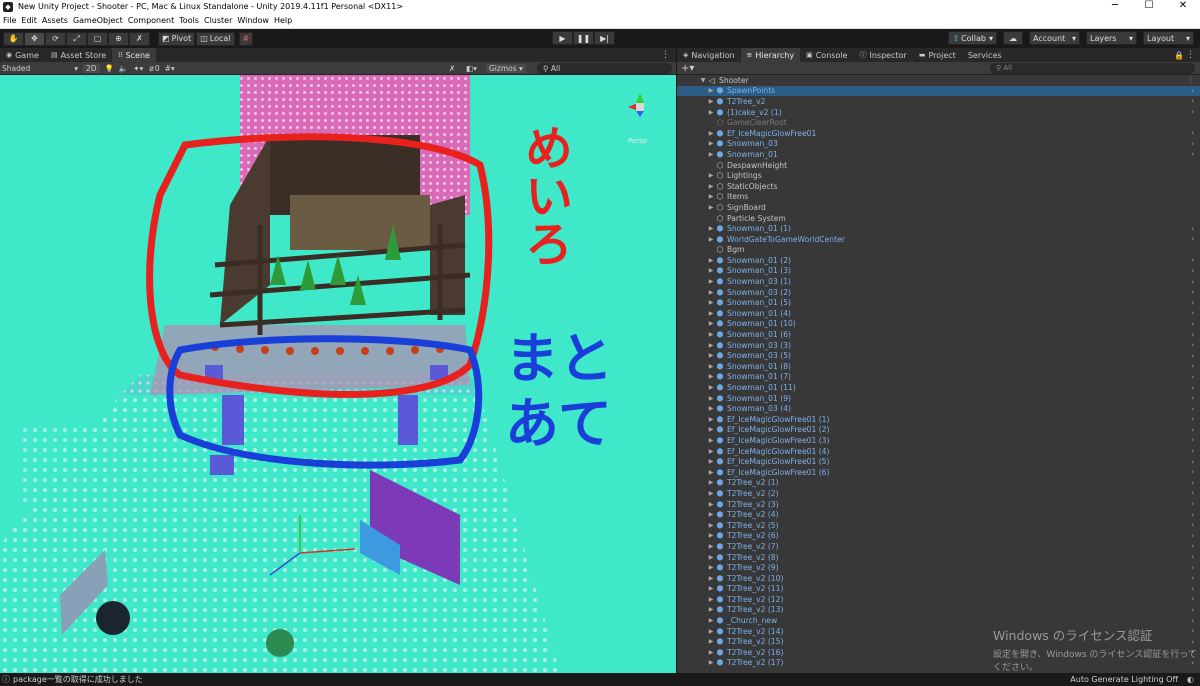  I want to click on 2d-toggle: 2D, so click(91, 68).